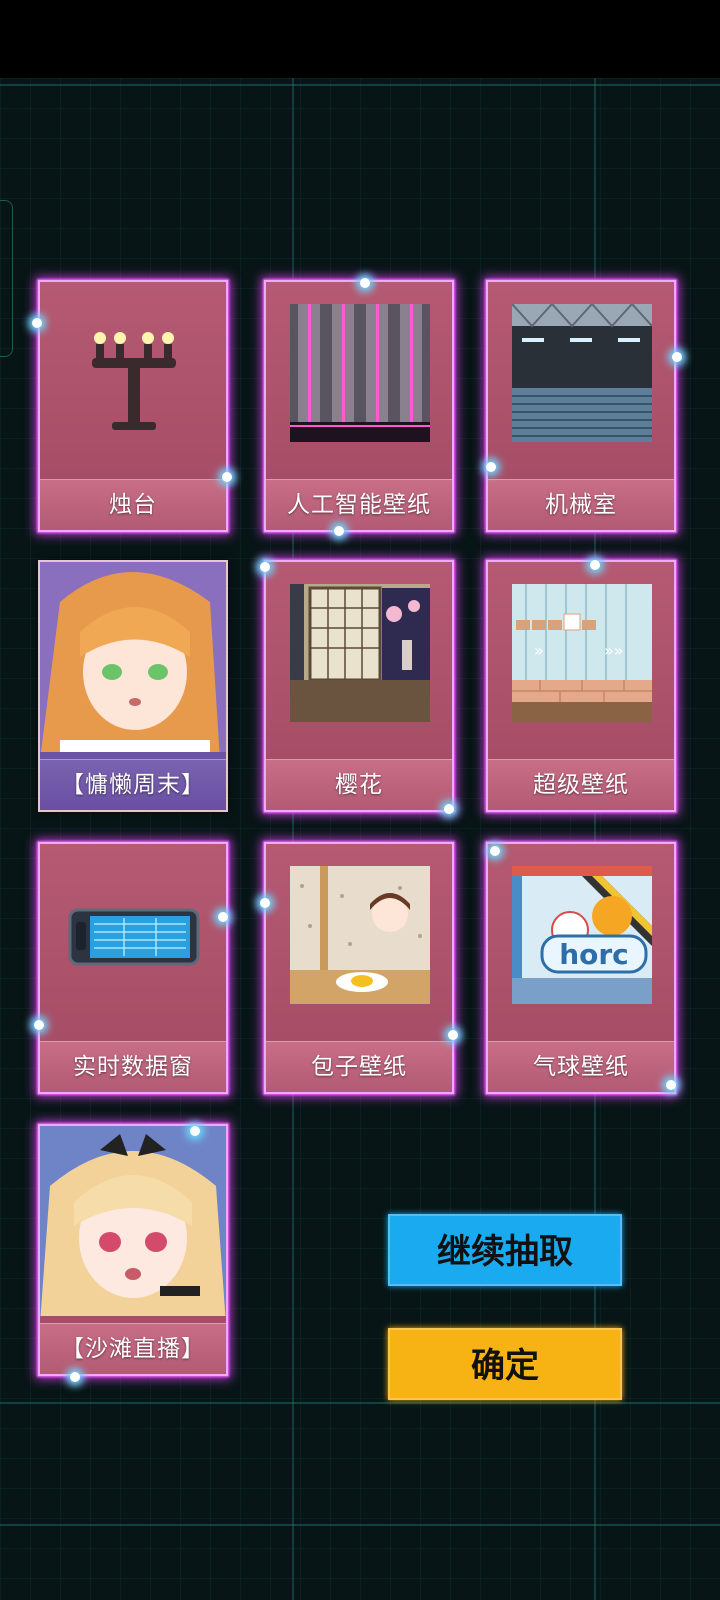  I want to click on card-label: 包子壁纸, so click(359, 1066).